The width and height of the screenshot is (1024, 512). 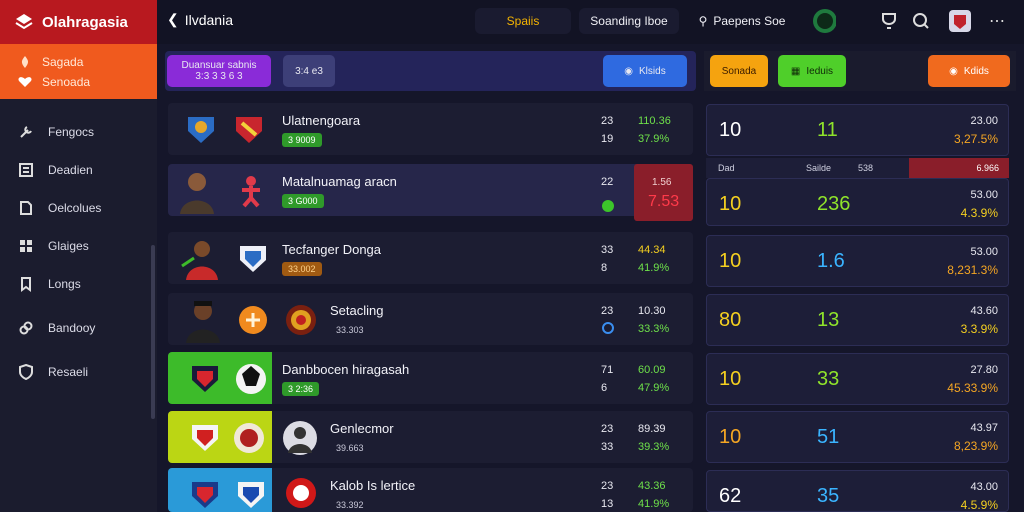 What do you see at coordinates (984, 487) in the screenshot?
I see `score-odds: 43.00` at bounding box center [984, 487].